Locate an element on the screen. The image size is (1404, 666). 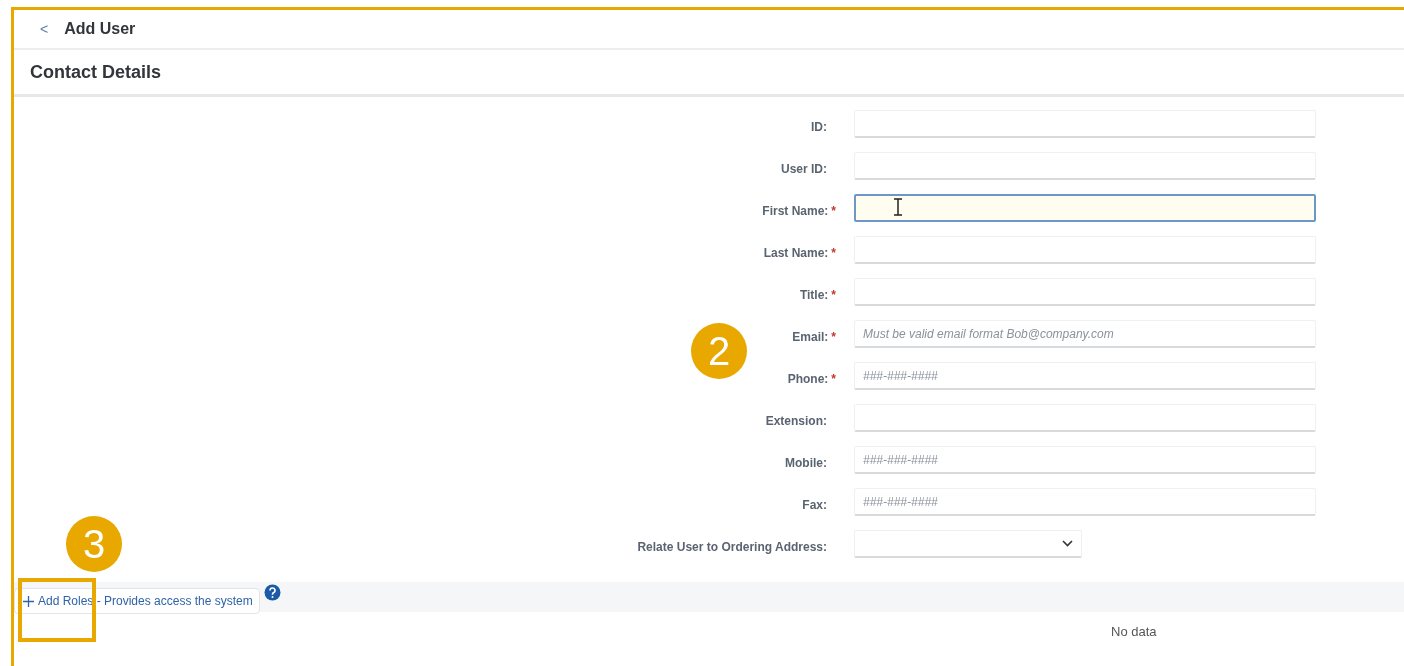
step-badge: 3 is located at coordinates (94, 544).